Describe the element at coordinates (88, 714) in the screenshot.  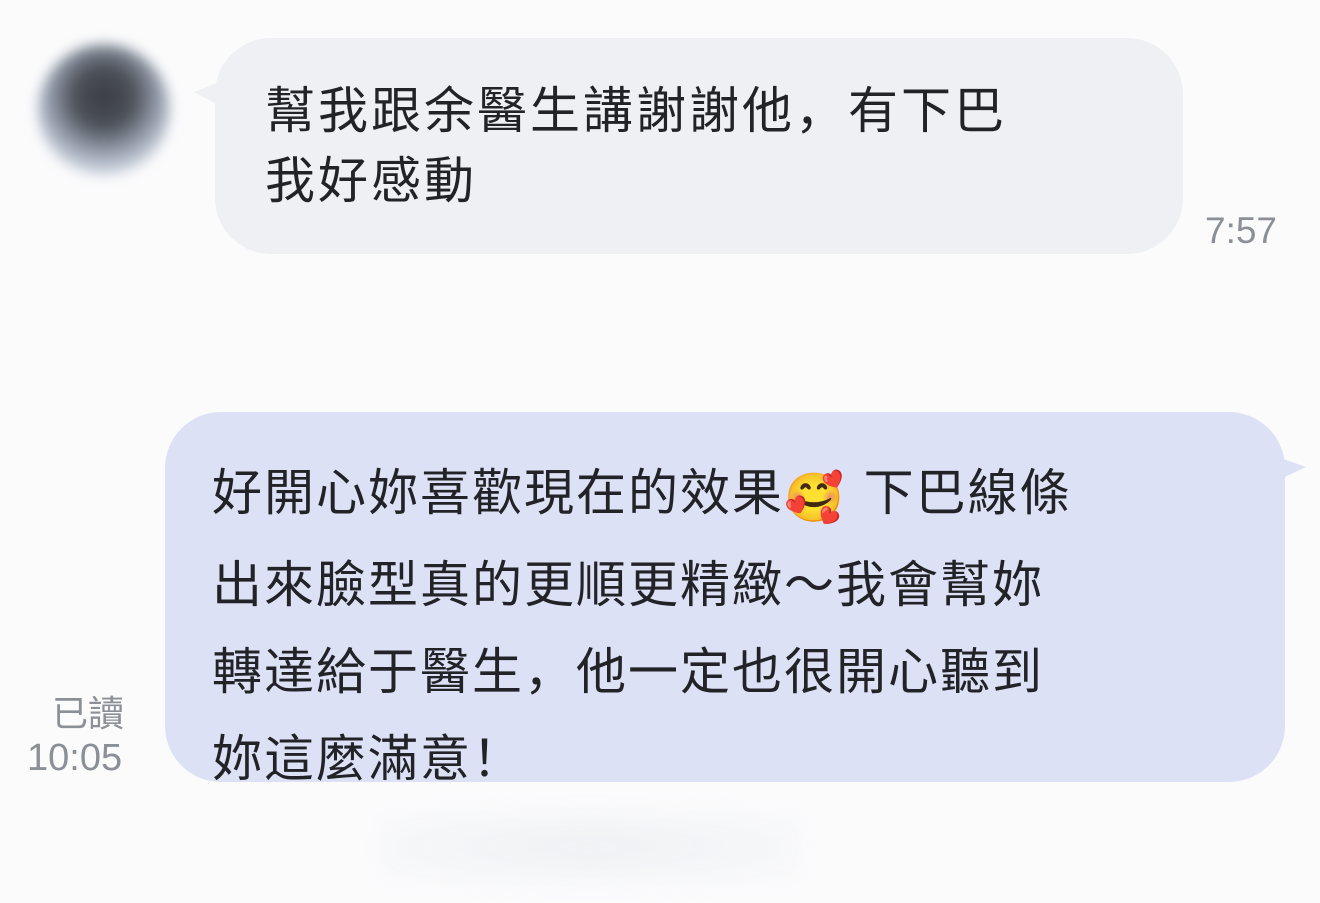
I see `read-receipt: 已讀` at that location.